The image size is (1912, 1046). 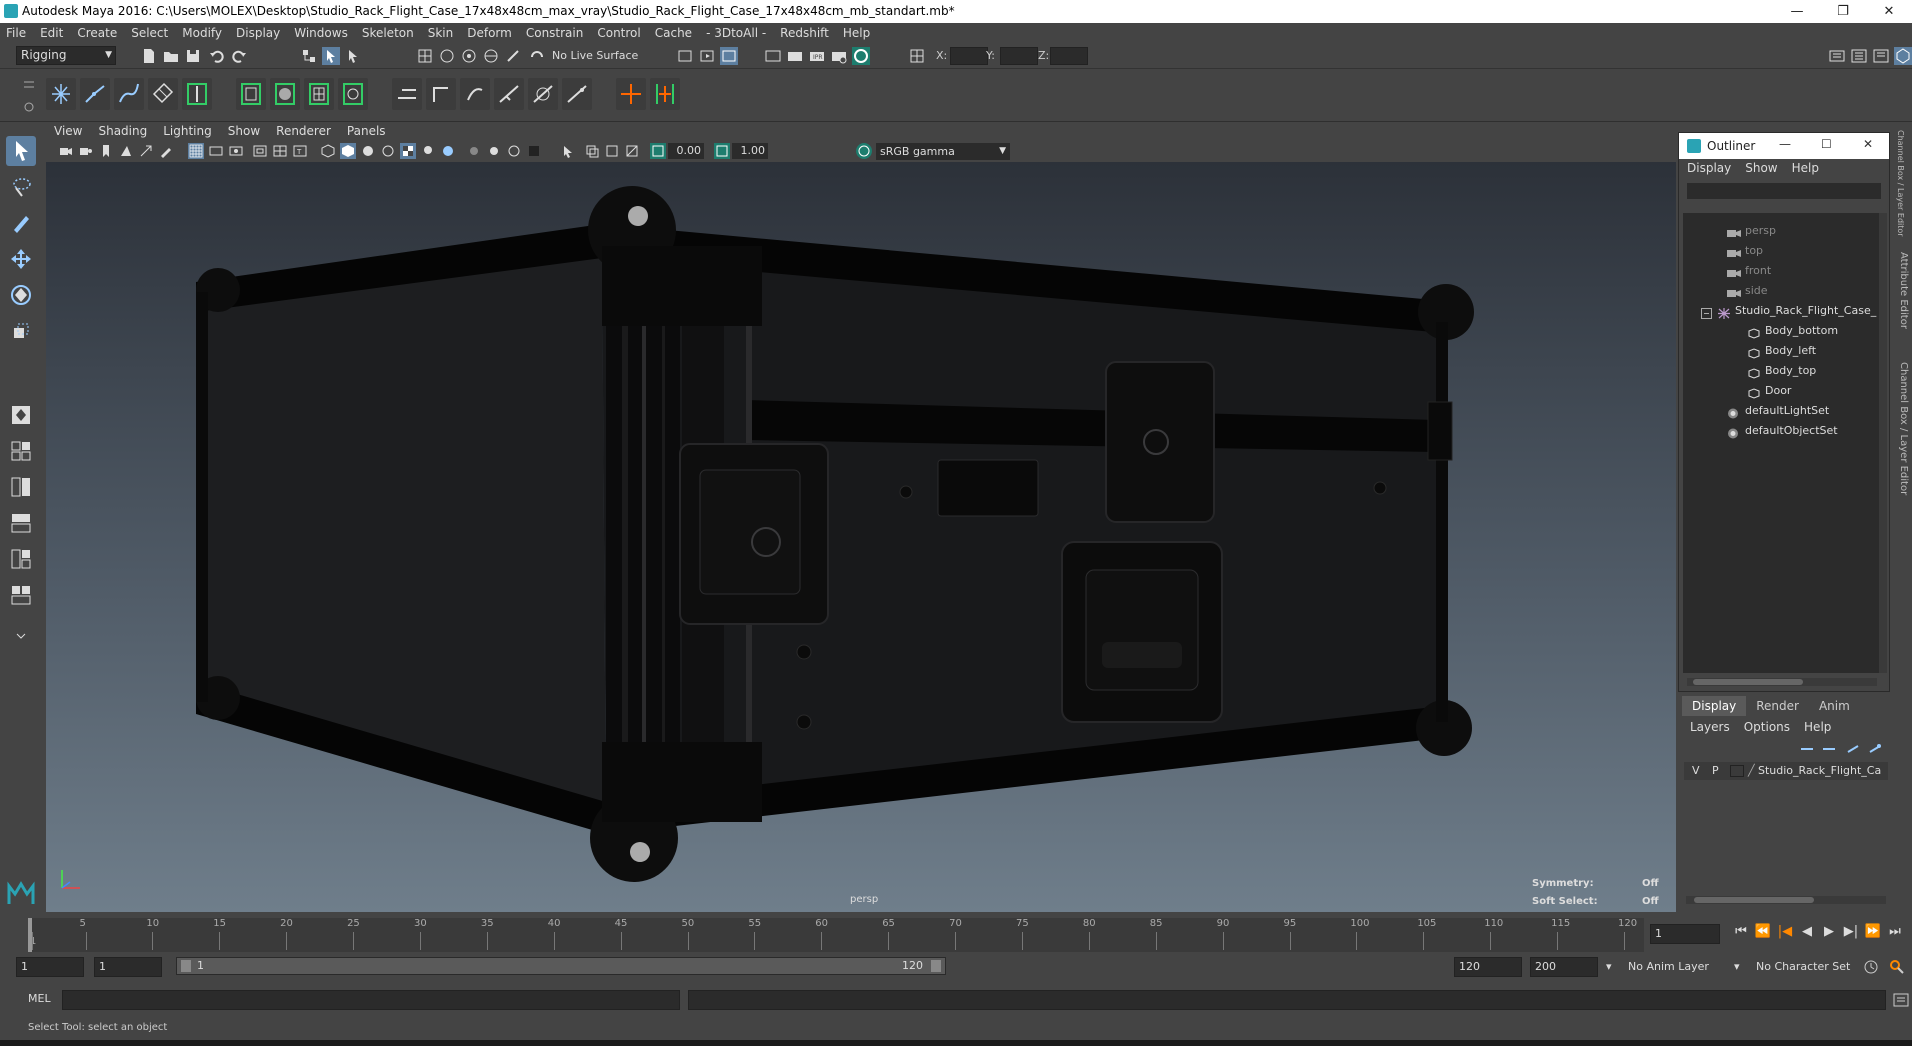 What do you see at coordinates (1828, 748) in the screenshot?
I see `move-layer-down-icon` at bounding box center [1828, 748].